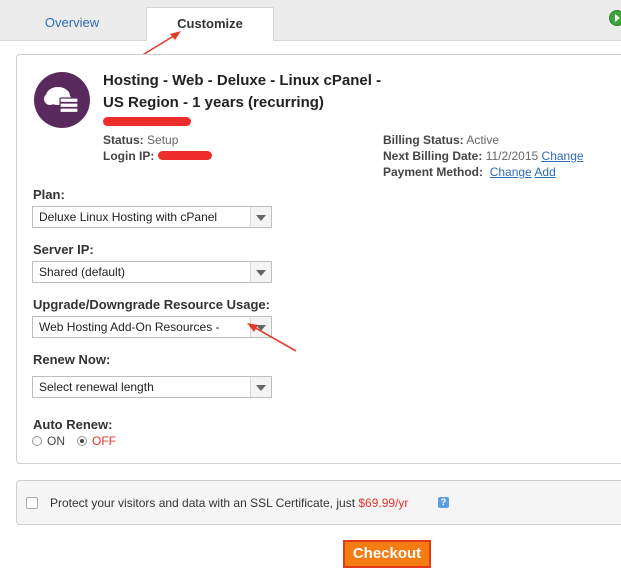 The height and width of the screenshot is (571, 621). I want to click on plan-select-value: Deluxe Linux Hosting with cPanel, so click(128, 217).